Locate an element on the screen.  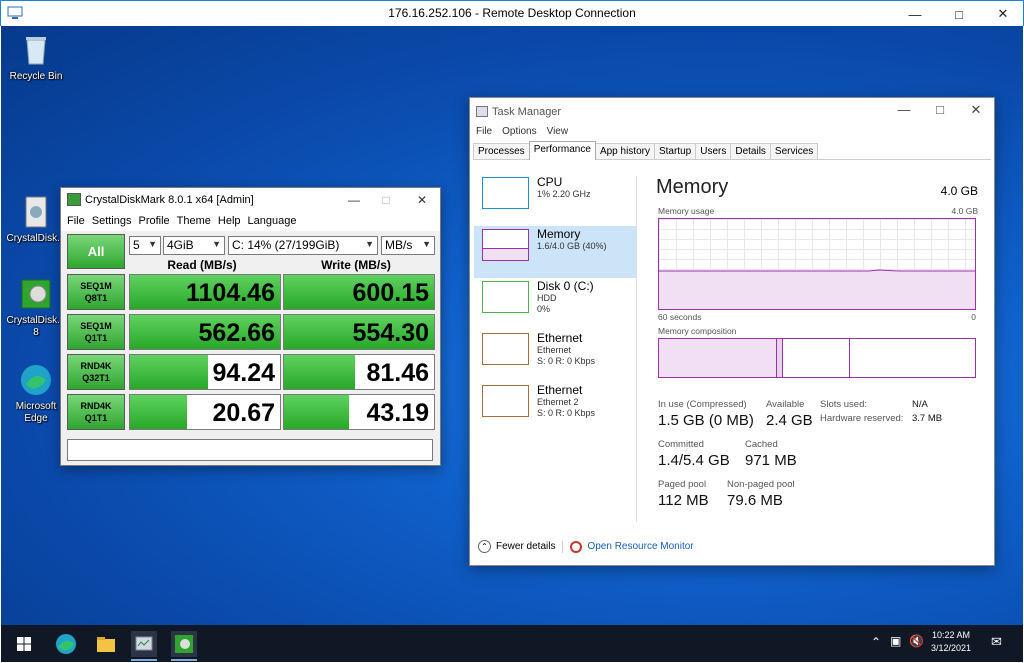
crystaldiskmark-icon is located at coordinates (74, 199).